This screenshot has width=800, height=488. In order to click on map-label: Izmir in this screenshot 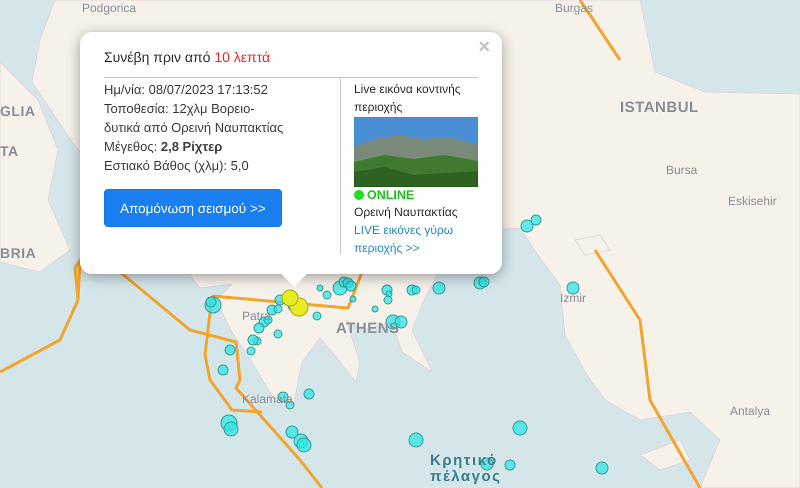, I will do `click(573, 298)`.